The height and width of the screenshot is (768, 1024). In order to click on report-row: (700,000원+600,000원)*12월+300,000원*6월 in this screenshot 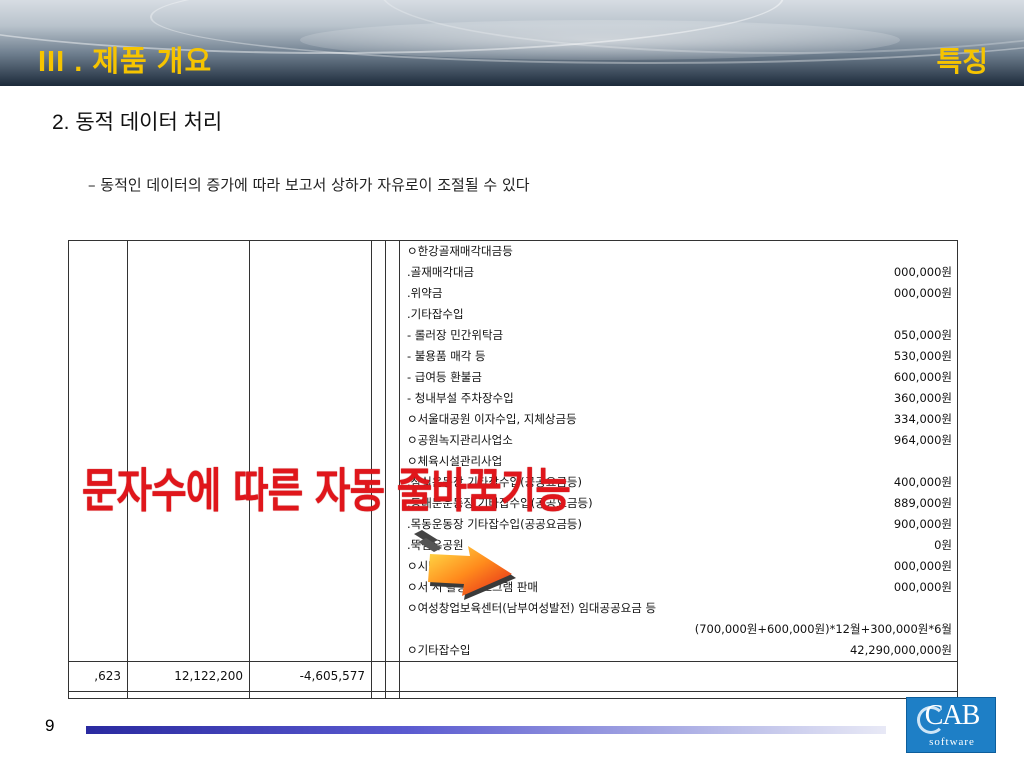, I will do `click(823, 629)`.